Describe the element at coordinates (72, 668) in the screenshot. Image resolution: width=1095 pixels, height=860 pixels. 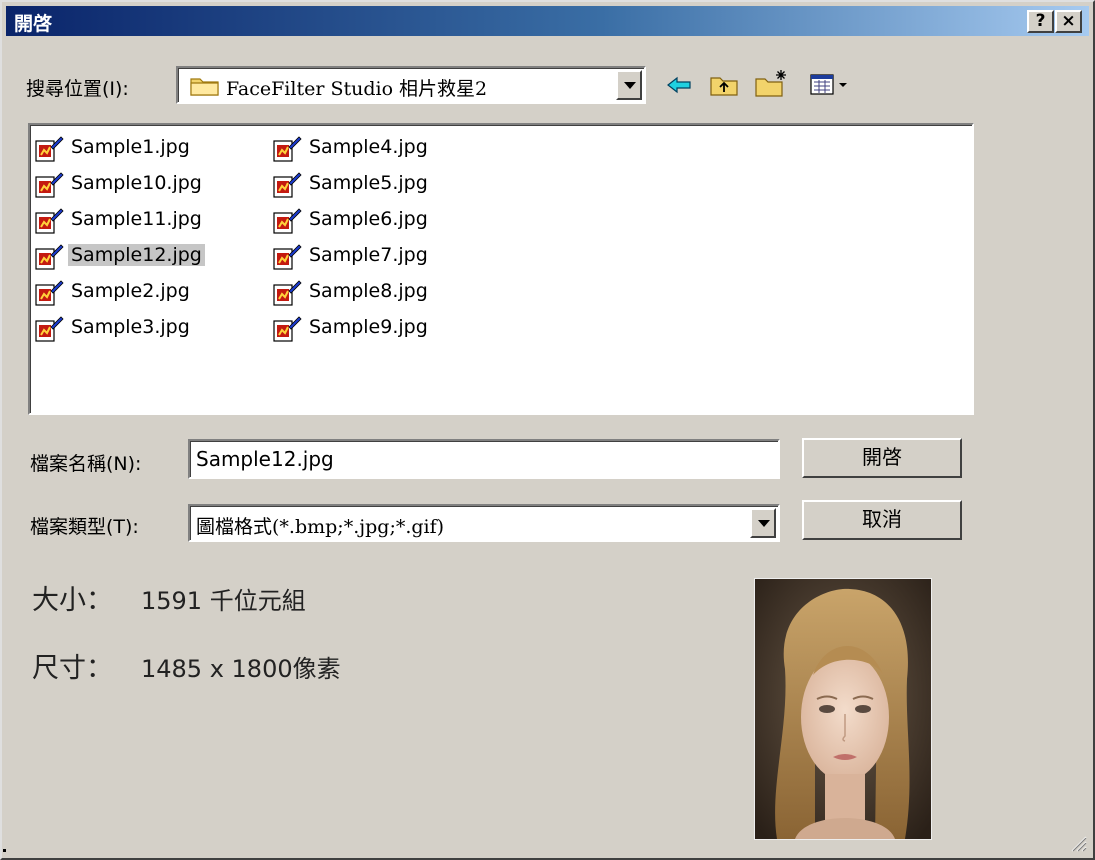
I see `dimension-label: 尺寸：` at that location.